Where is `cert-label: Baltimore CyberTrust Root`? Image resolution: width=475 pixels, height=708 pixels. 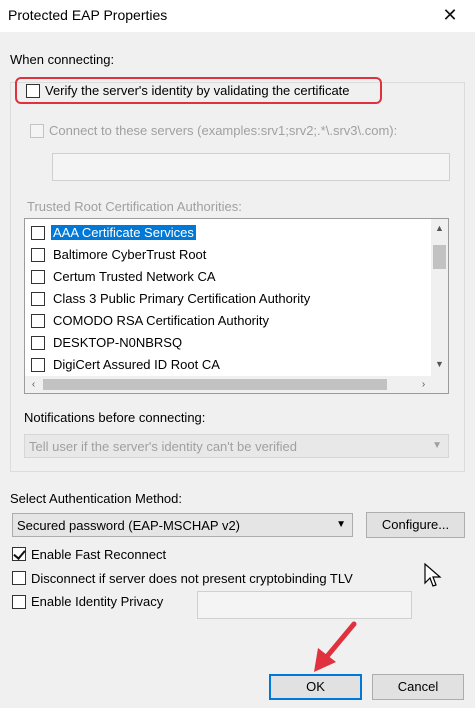
cert-label: Baltimore CyberTrust Root is located at coordinates (130, 254).